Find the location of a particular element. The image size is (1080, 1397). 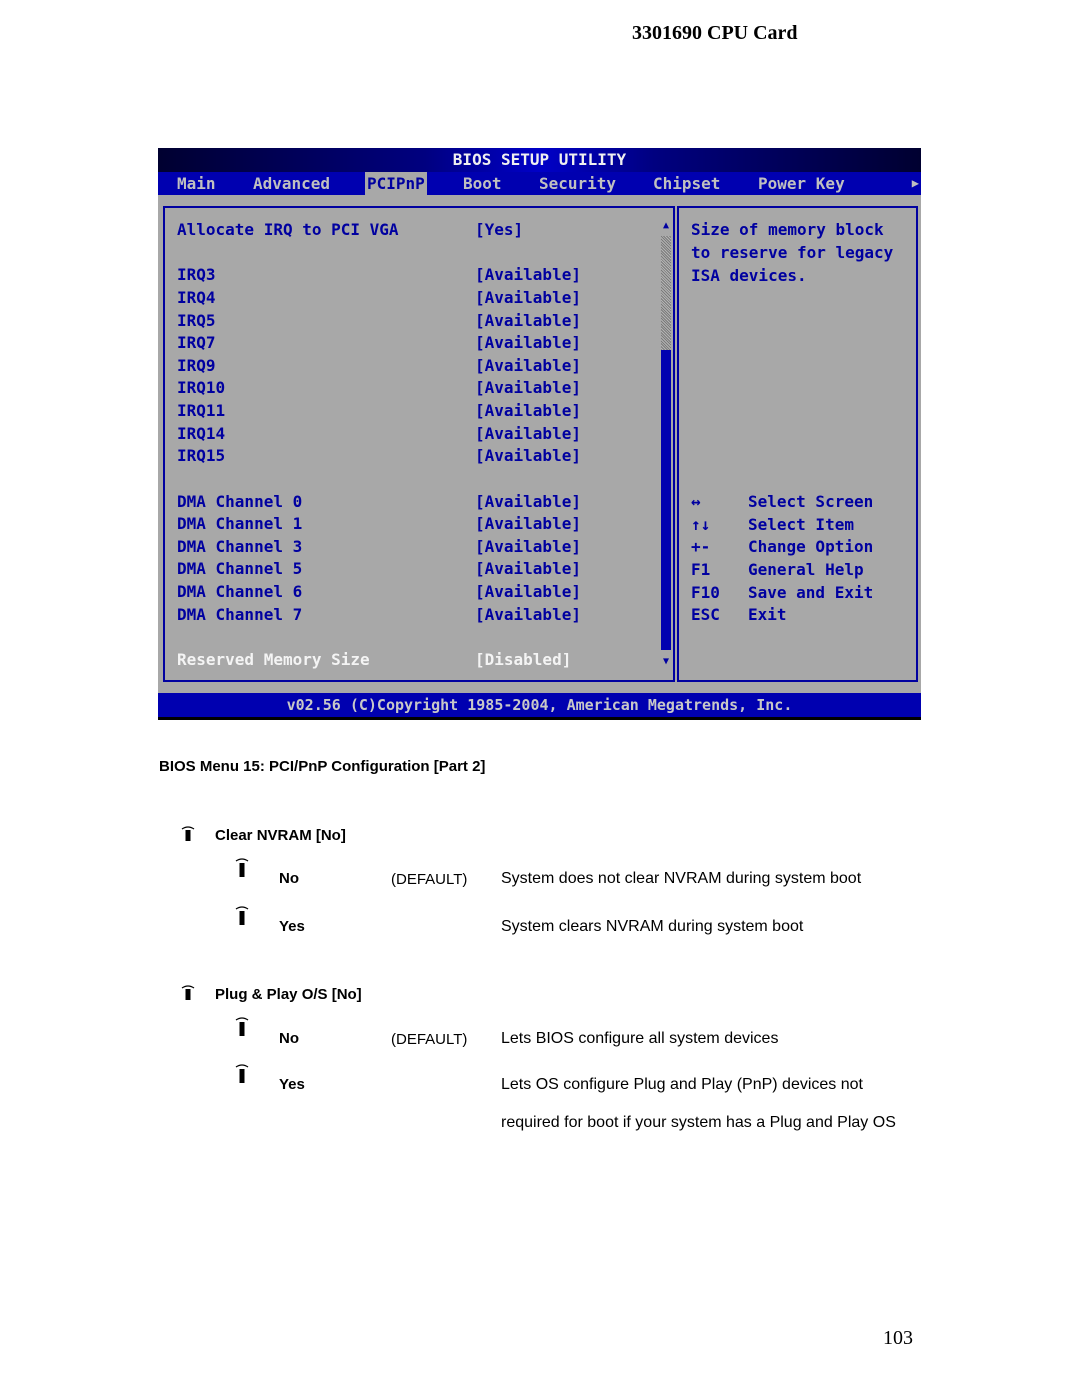

scrollbar: ▲ ▼ is located at coordinates (666, 444).